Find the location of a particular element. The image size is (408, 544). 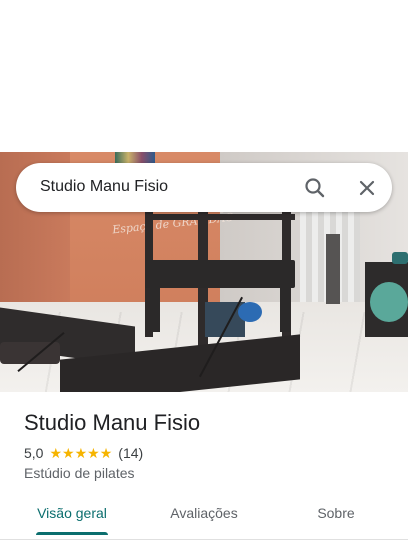

place-title: Studio Manu Fisio is located at coordinates (112, 422).